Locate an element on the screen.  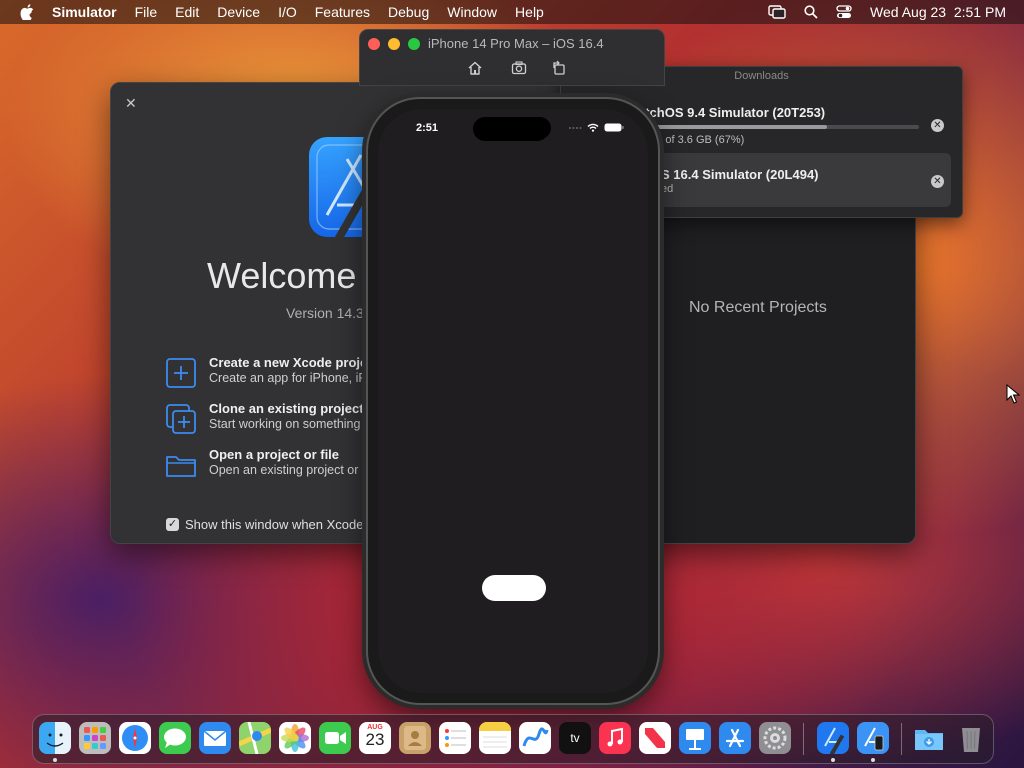
clone-project-title: Clone an existing project is located at coordinates (286, 408).